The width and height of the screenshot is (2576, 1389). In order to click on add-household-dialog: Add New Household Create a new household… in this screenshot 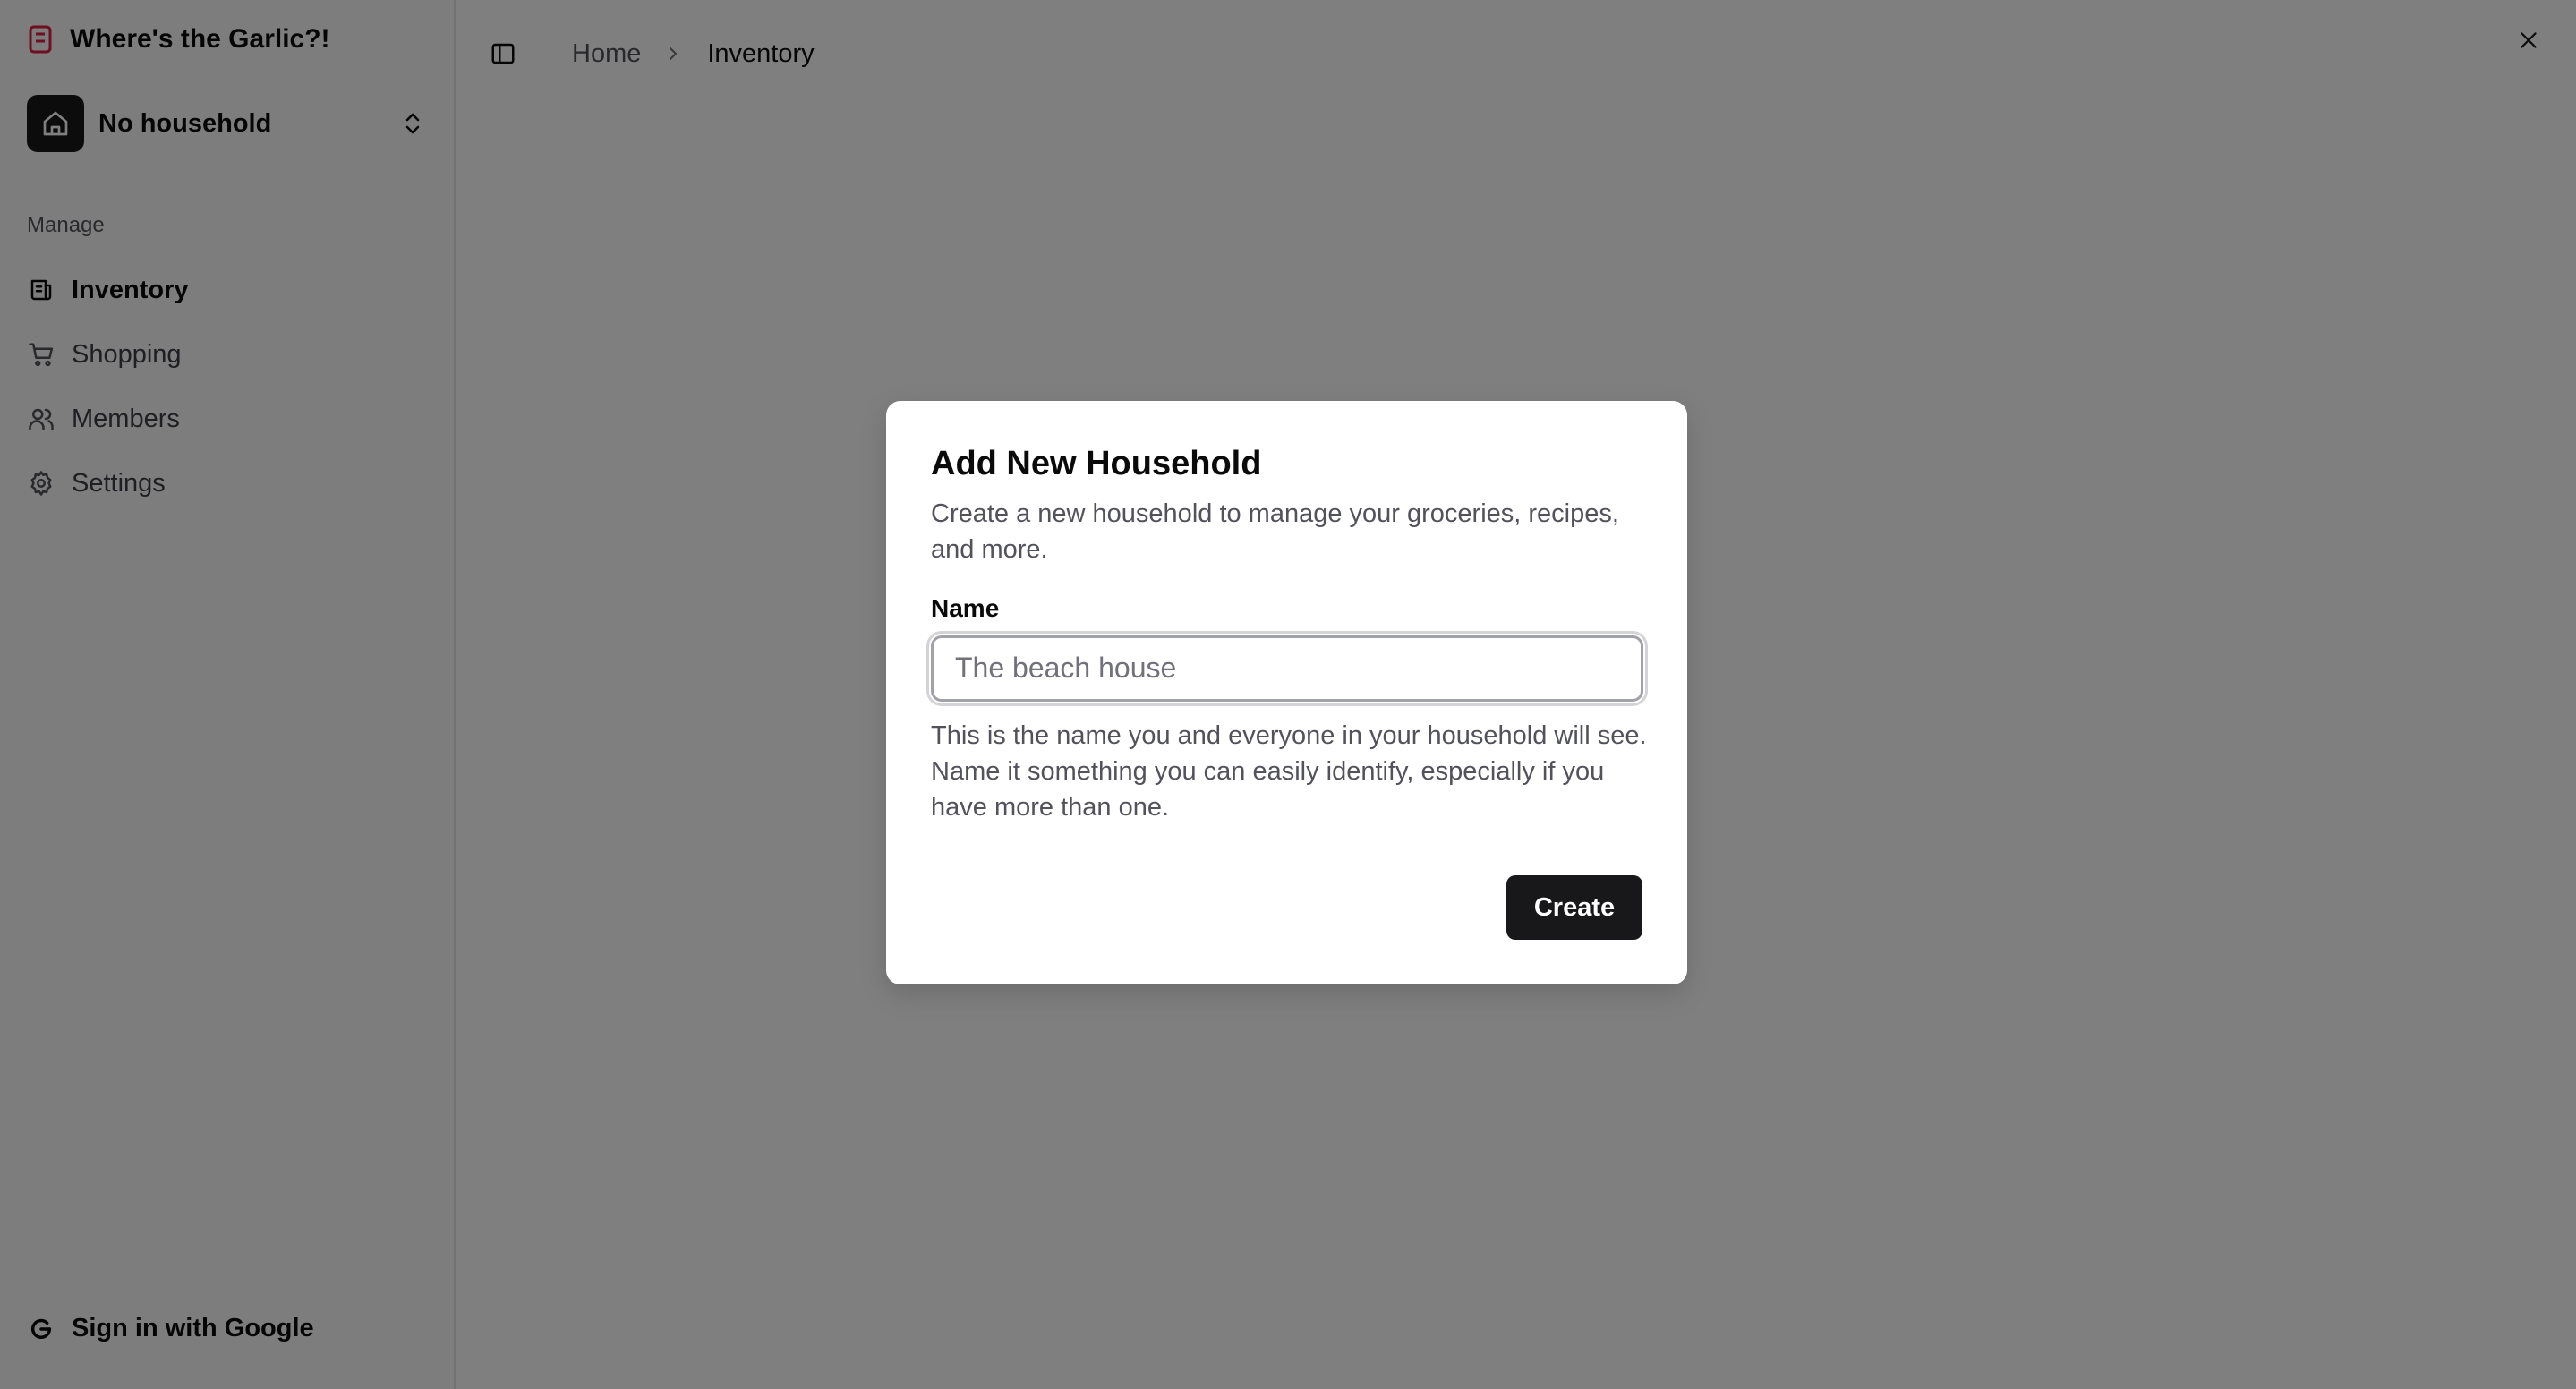, I will do `click(1286, 692)`.